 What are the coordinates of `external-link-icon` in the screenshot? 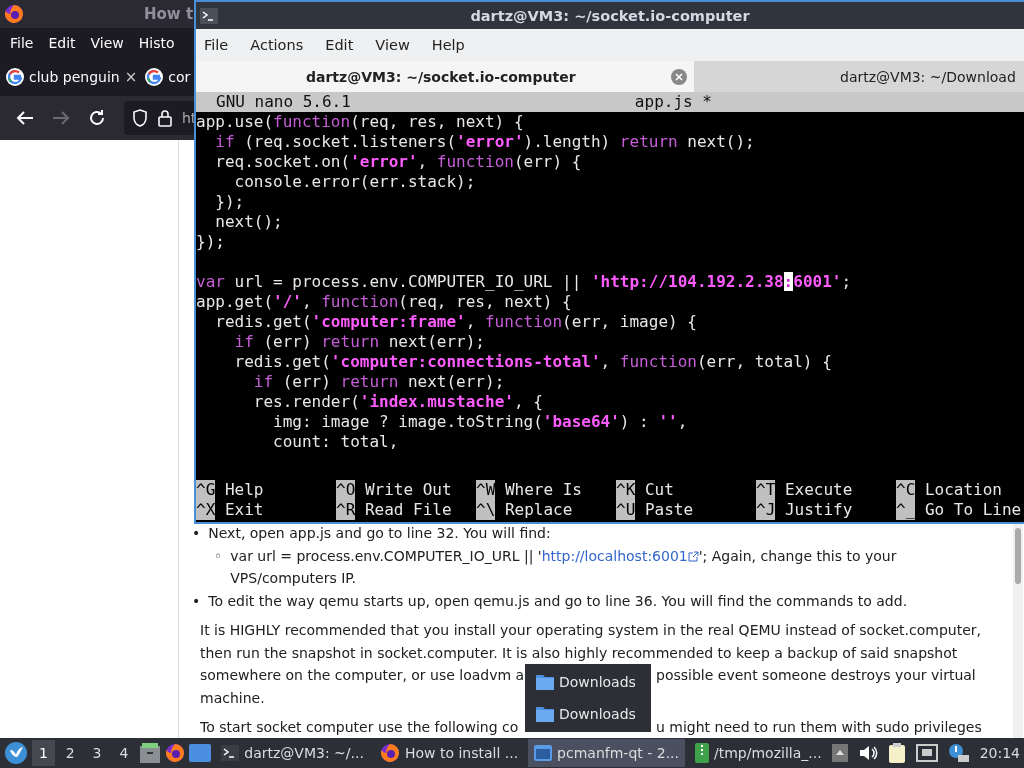 It's located at (693, 556).